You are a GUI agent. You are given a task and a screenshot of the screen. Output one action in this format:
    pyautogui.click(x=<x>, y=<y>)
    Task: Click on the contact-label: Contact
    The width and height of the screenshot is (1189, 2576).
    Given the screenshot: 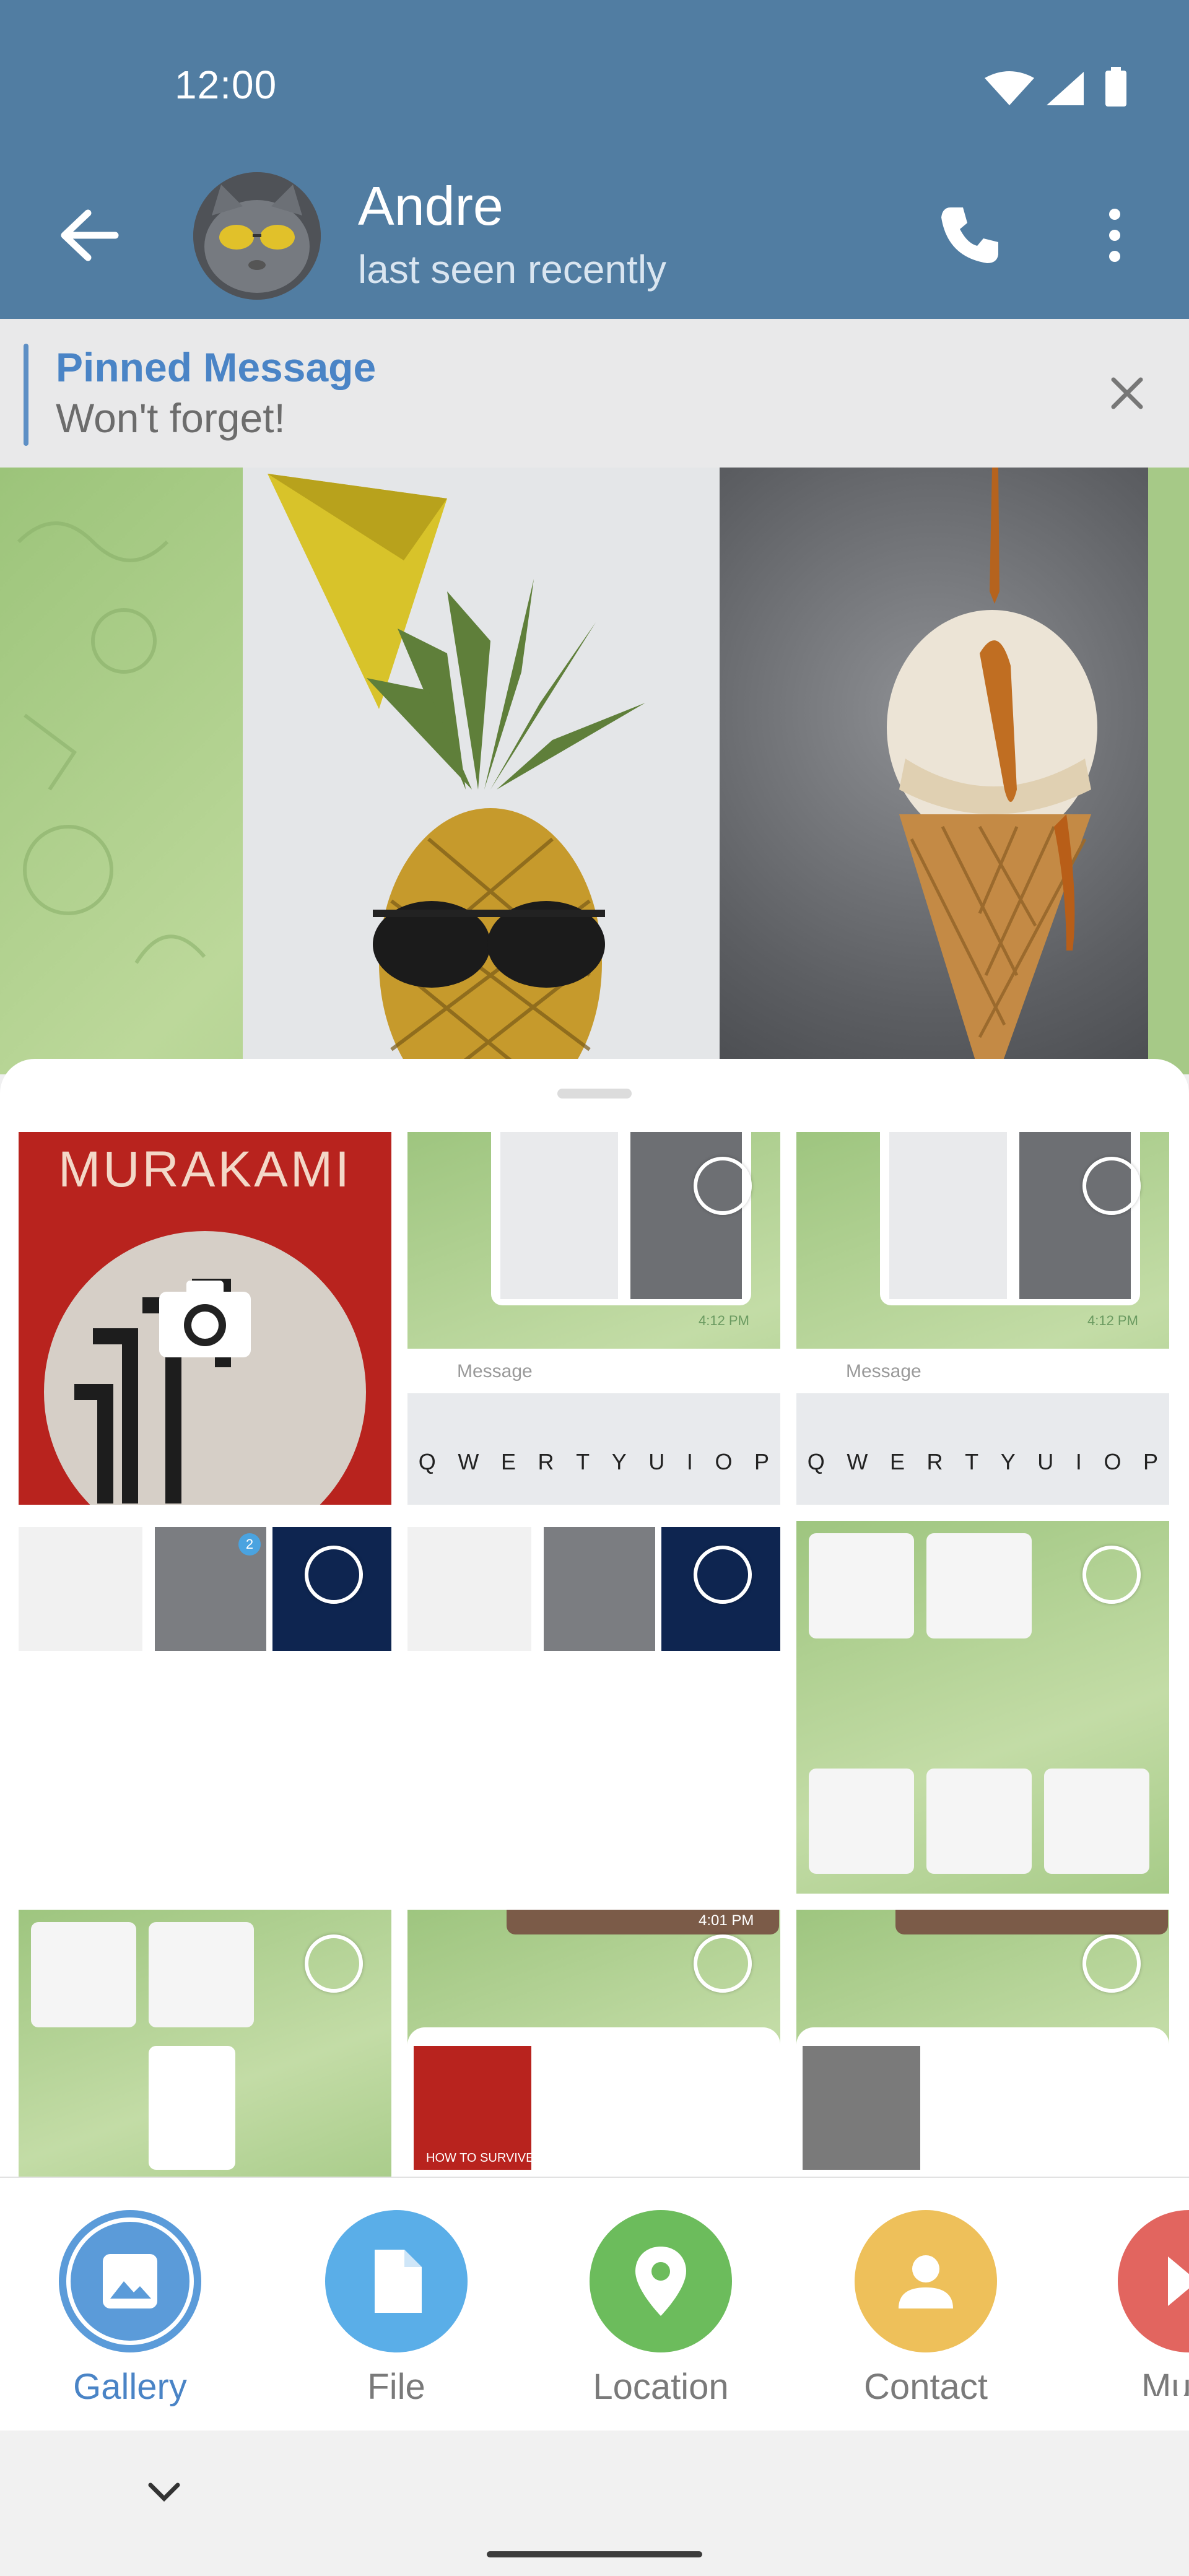 What is the action you would take?
    pyautogui.click(x=926, y=2387)
    